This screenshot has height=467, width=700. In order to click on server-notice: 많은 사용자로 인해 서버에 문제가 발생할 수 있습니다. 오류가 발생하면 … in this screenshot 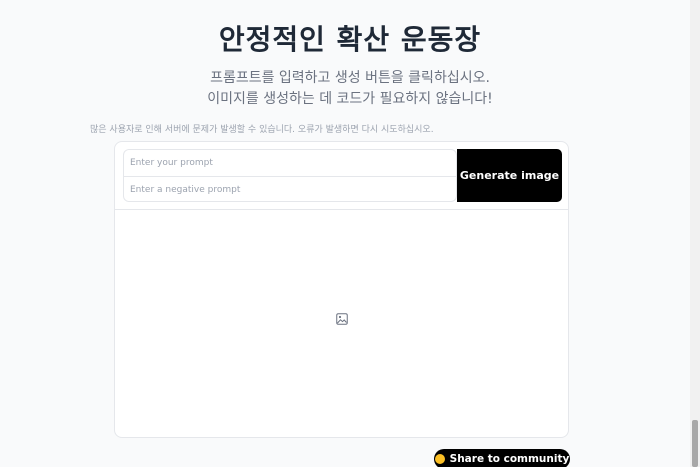, I will do `click(262, 130)`.